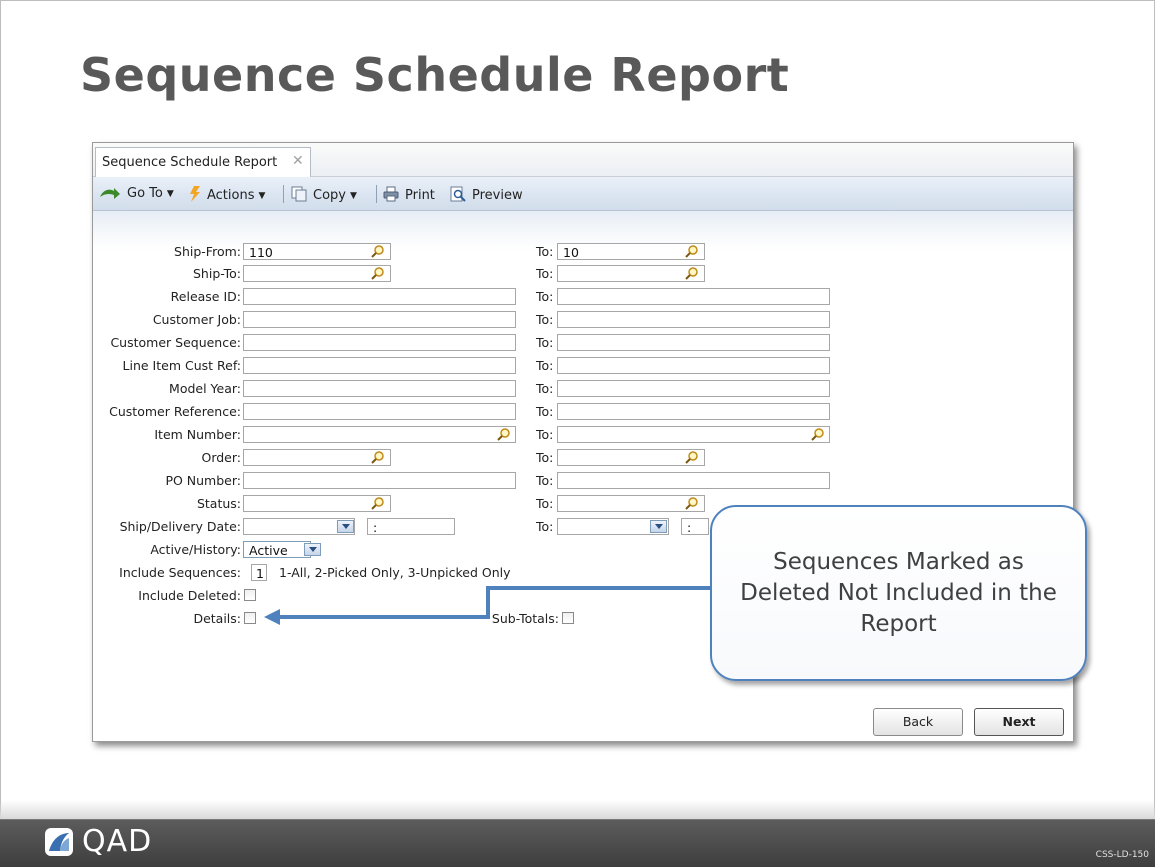 This screenshot has height=867, width=1155. Describe the element at coordinates (545, 503) in the screenshot. I see `status-to-label: To:` at that location.